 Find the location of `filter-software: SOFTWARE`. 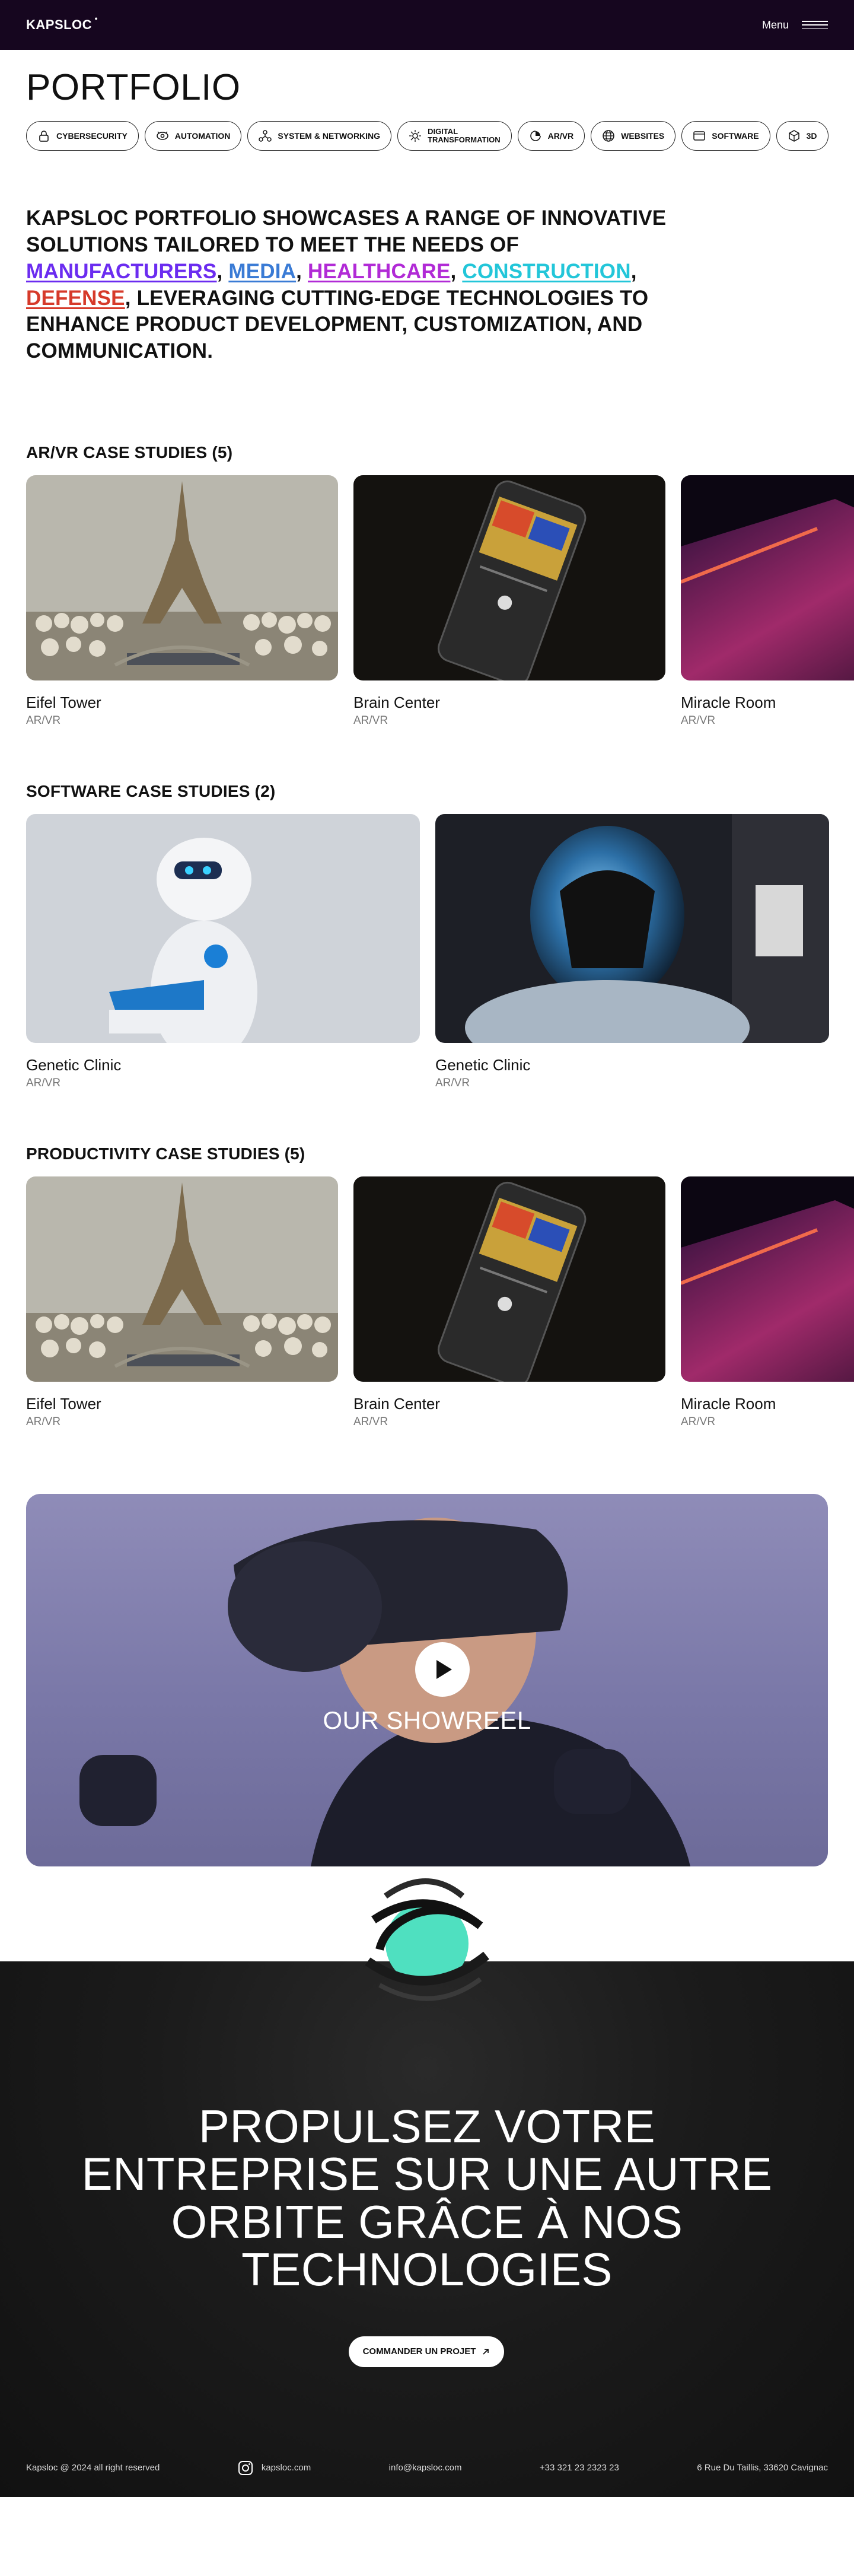

filter-software: SOFTWARE is located at coordinates (725, 136).